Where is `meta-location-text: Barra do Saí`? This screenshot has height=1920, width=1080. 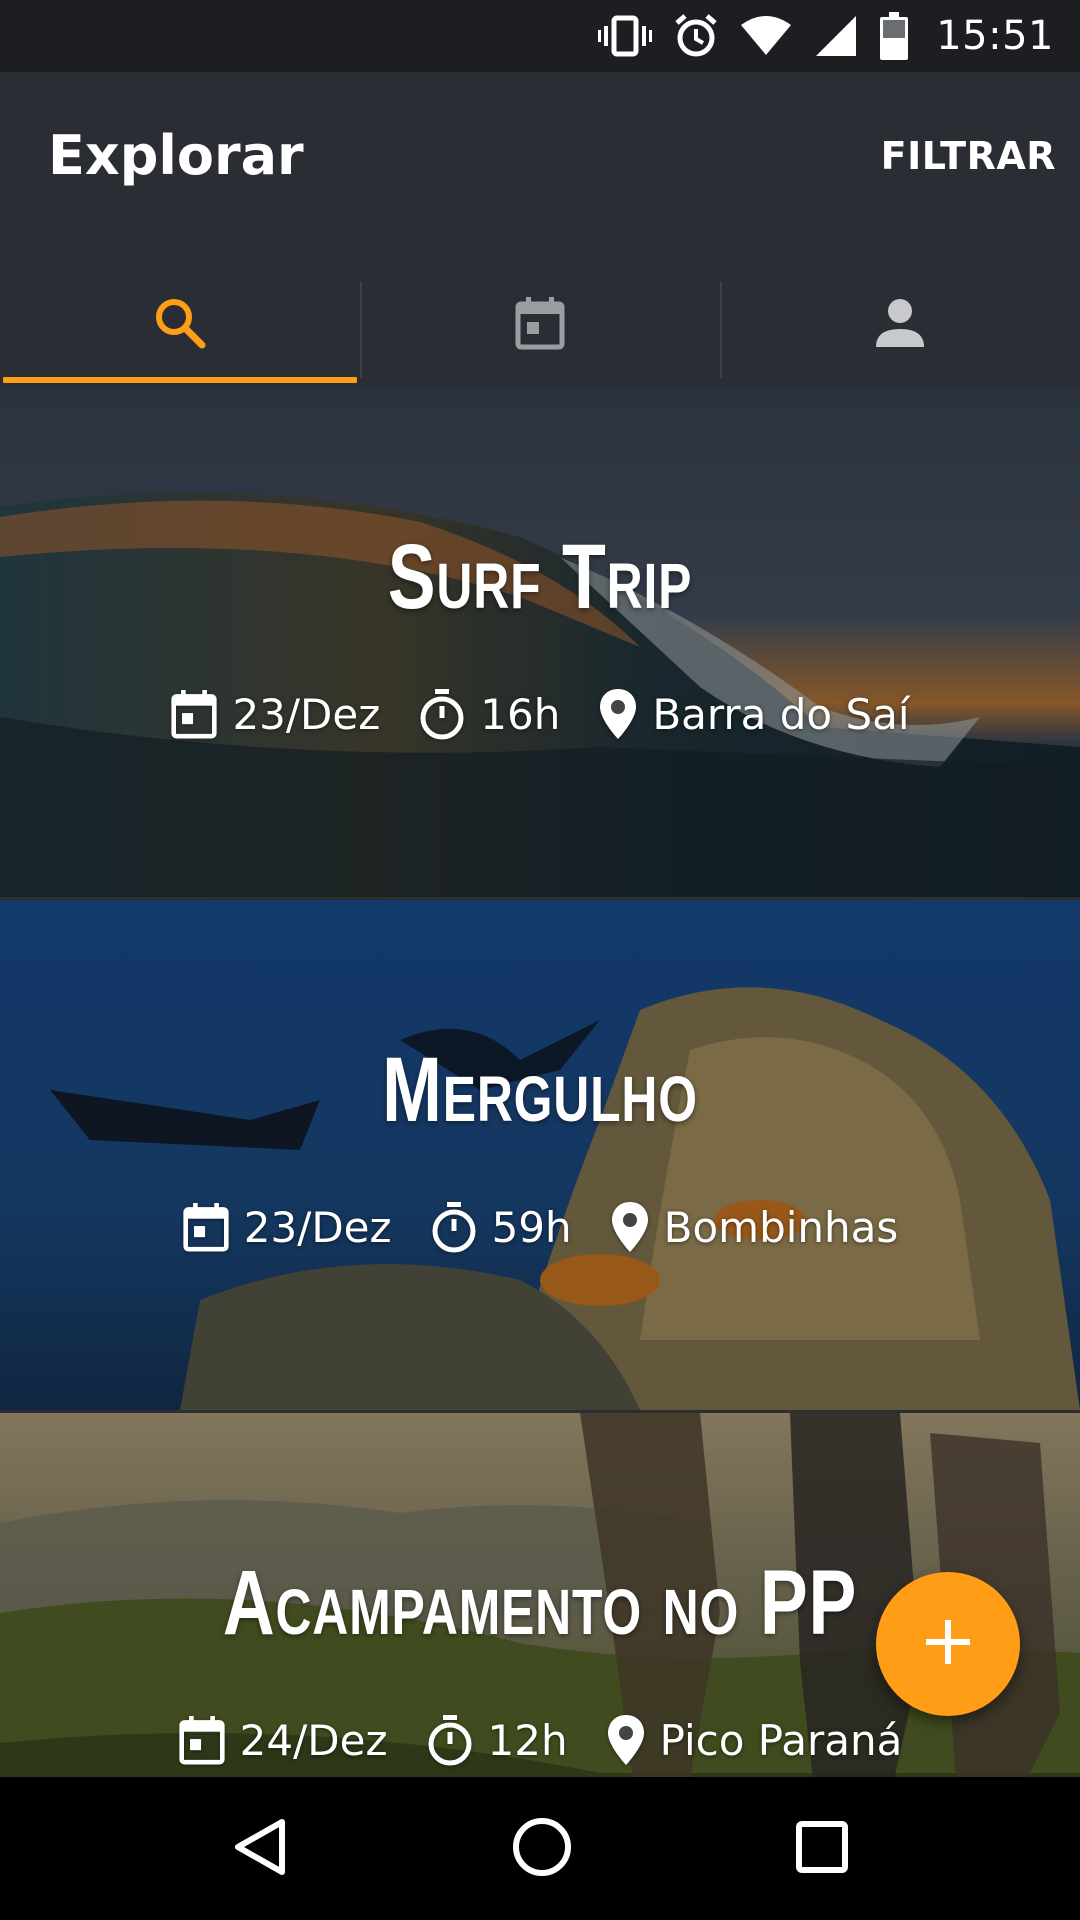 meta-location-text: Barra do Saí is located at coordinates (781, 714).